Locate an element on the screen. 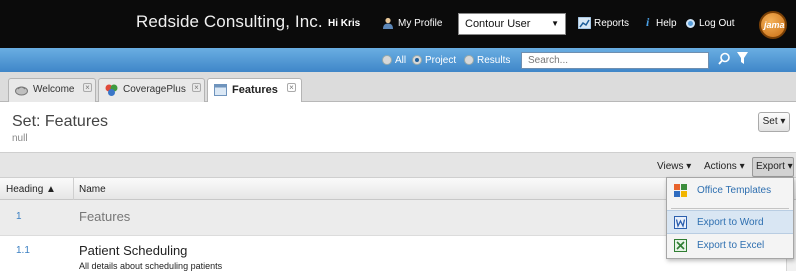 The width and height of the screenshot is (796, 271). logo-text: jama is located at coordinates (774, 25).